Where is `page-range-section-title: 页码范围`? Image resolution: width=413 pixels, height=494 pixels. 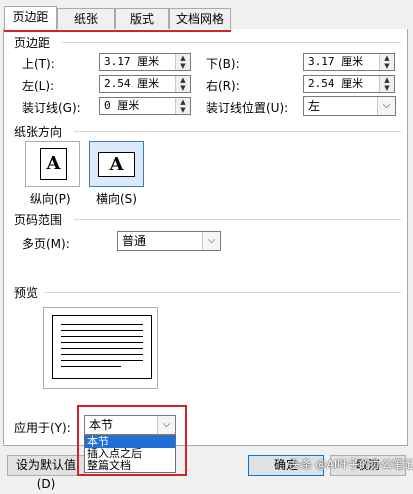 page-range-section-title: 页码范围 is located at coordinates (38, 220).